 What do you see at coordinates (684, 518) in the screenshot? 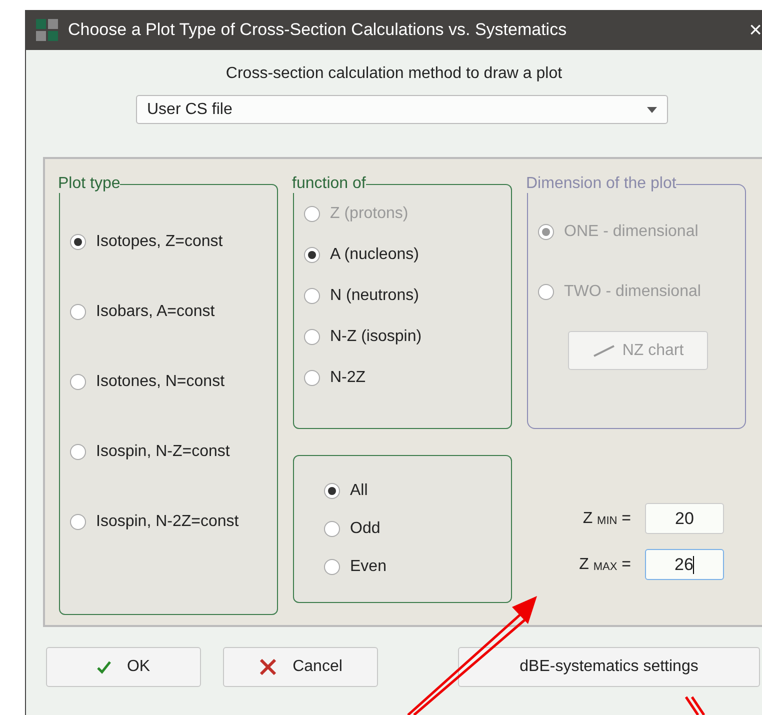
I see `input-field: 20` at bounding box center [684, 518].